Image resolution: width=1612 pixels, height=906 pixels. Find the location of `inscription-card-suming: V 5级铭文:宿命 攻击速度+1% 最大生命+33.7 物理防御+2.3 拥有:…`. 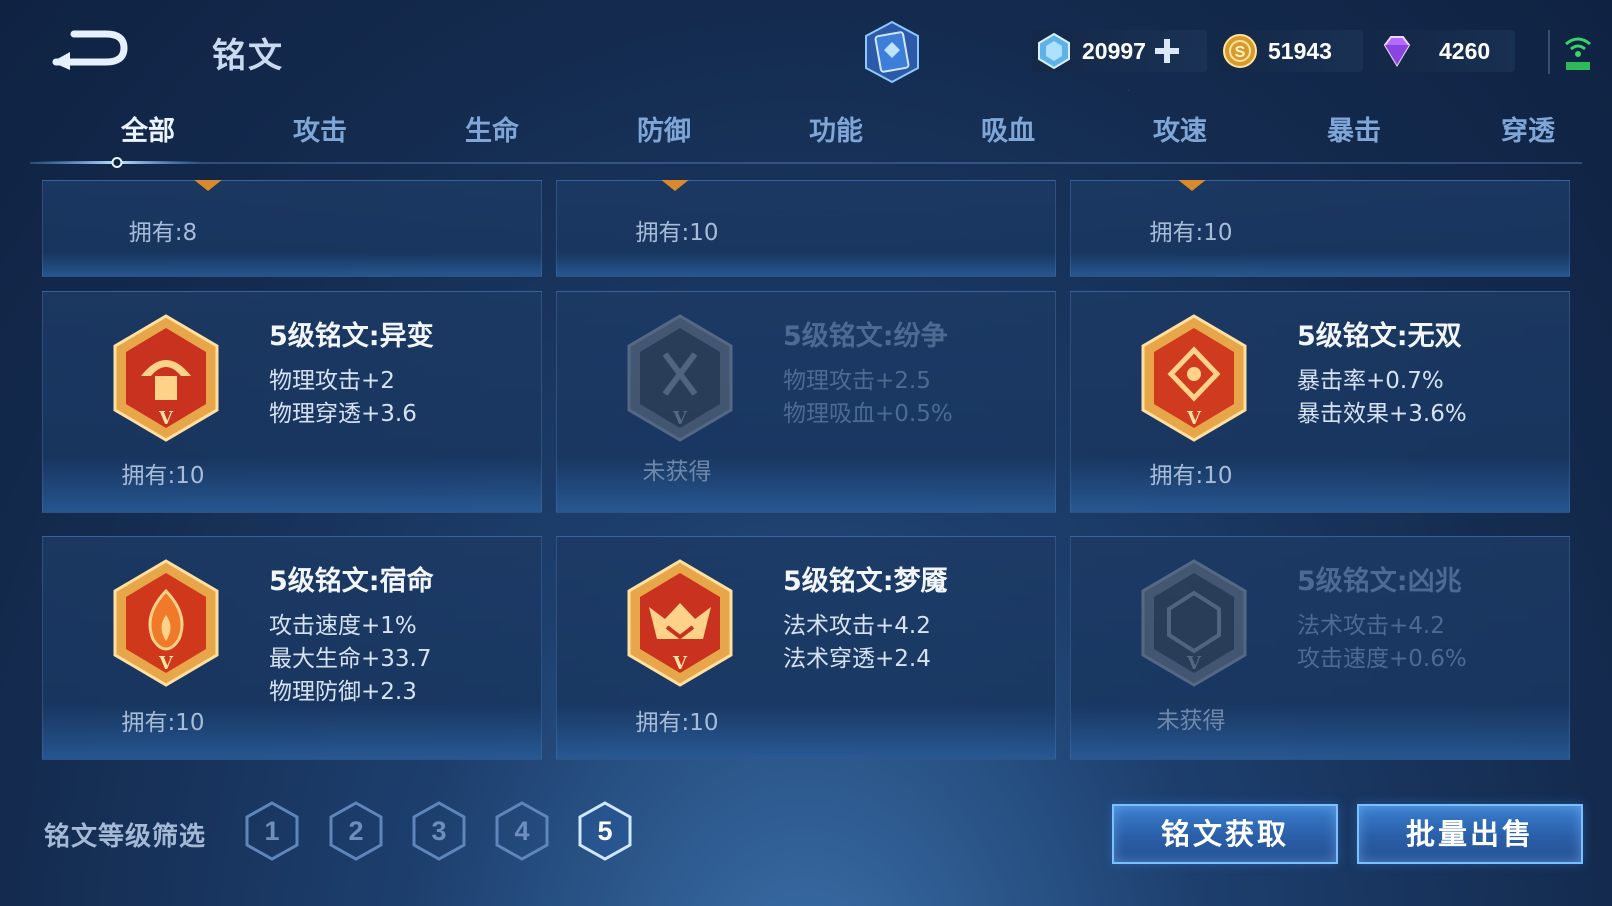

inscription-card-suming: V 5级铭文:宿命 攻击速度+1% 最大生命+33.7 物理防御+2.3 拥有:… is located at coordinates (292, 648).